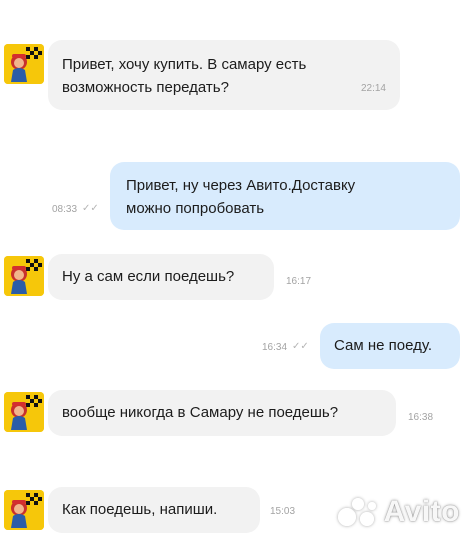 Image resolution: width=468 pixels, height=540 pixels. What do you see at coordinates (357, 512) in the screenshot?
I see `avito-logo-icon` at bounding box center [357, 512].